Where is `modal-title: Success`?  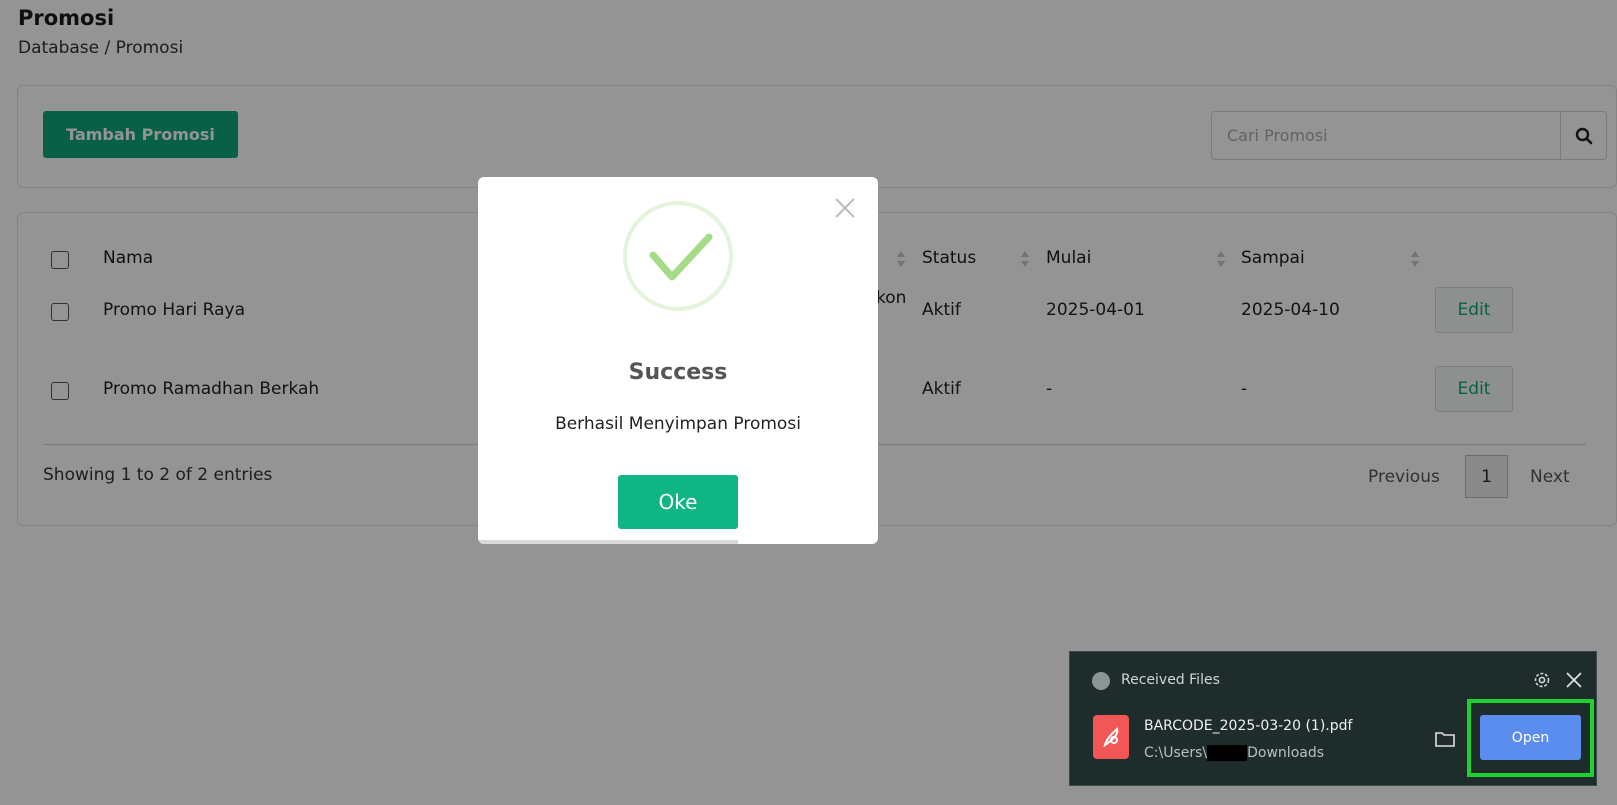 modal-title: Success is located at coordinates (678, 372).